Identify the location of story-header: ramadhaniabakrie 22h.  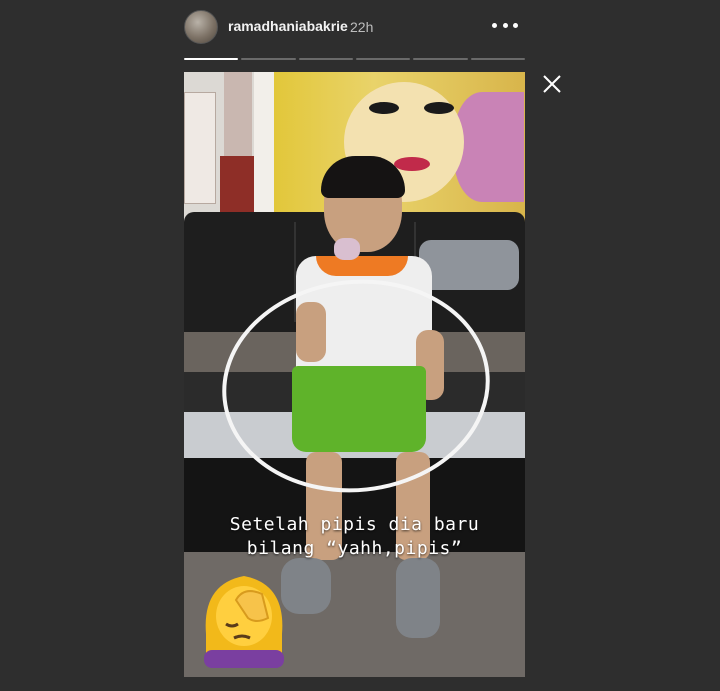
(354, 27).